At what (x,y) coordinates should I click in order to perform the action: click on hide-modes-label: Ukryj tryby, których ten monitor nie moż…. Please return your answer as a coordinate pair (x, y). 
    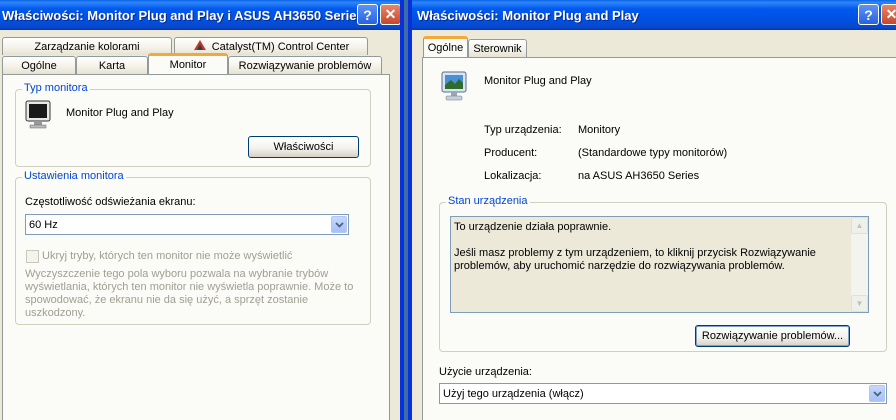
    Looking at the image, I should click on (167, 256).